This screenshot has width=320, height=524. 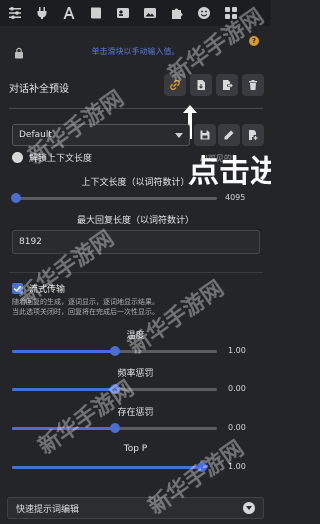 I want to click on link-icon, so click(x=175, y=85).